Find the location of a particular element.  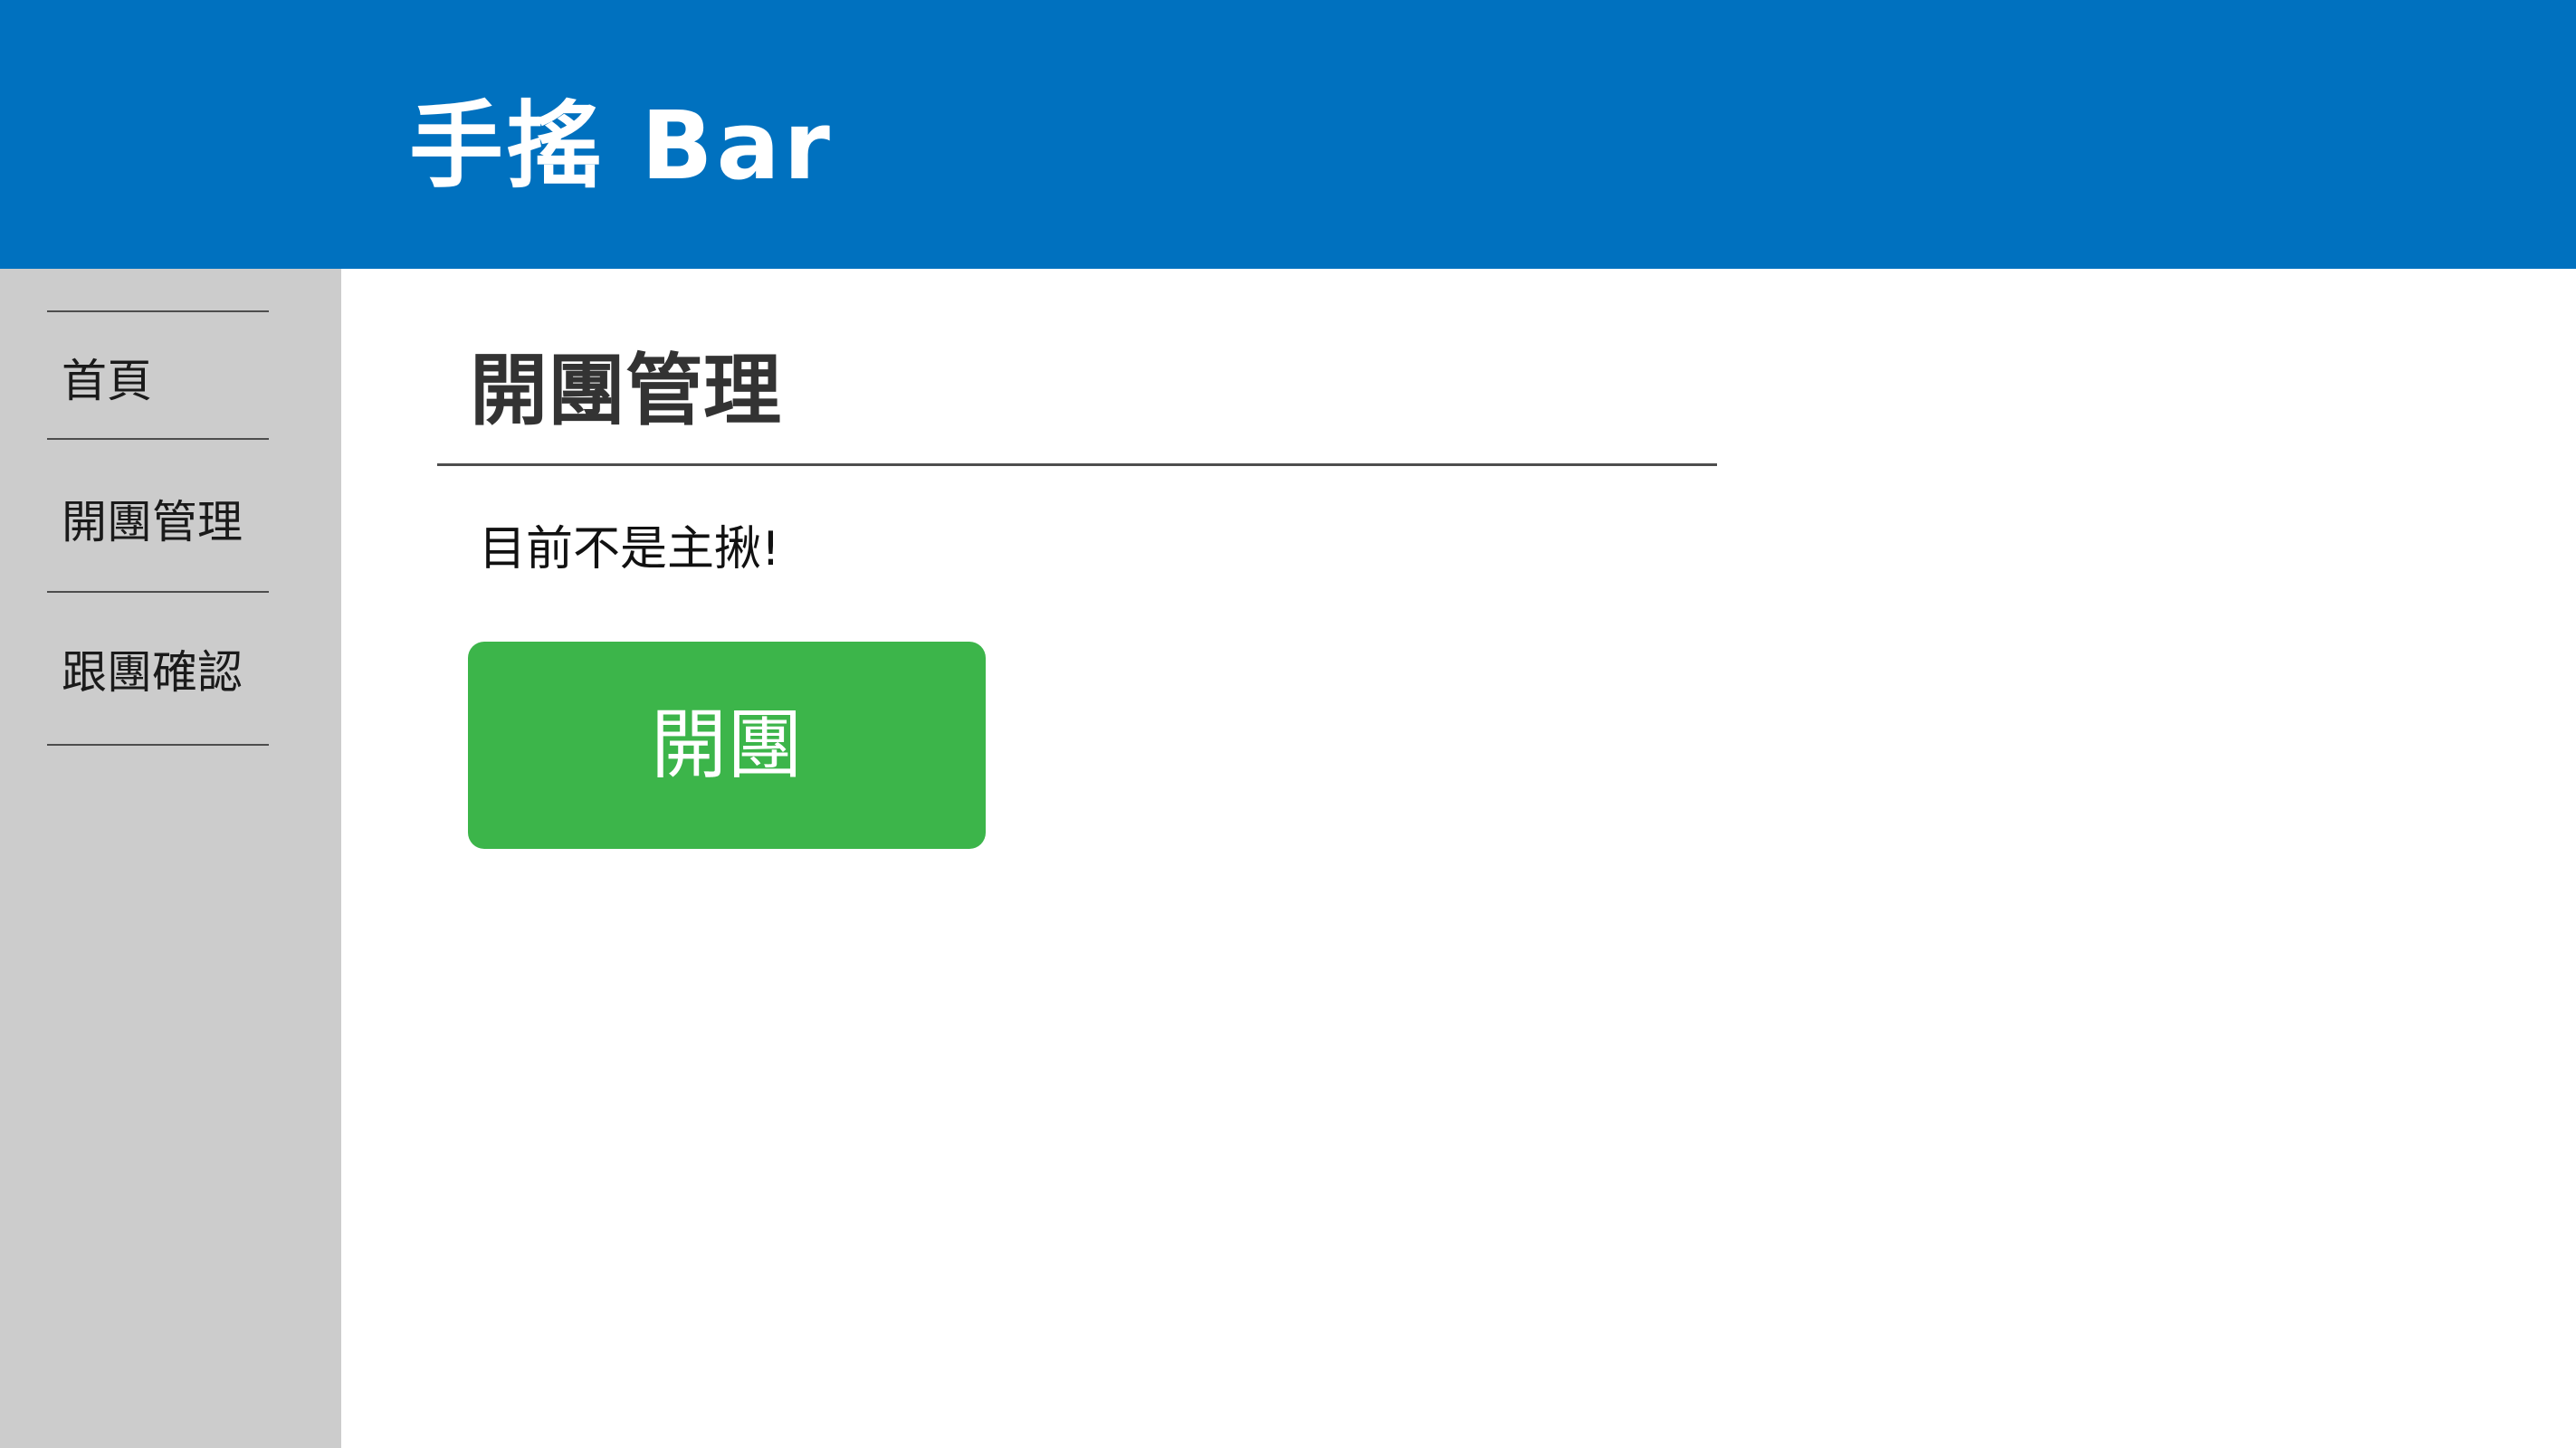

sidebar-item-home: 首頁 is located at coordinates (158, 381).